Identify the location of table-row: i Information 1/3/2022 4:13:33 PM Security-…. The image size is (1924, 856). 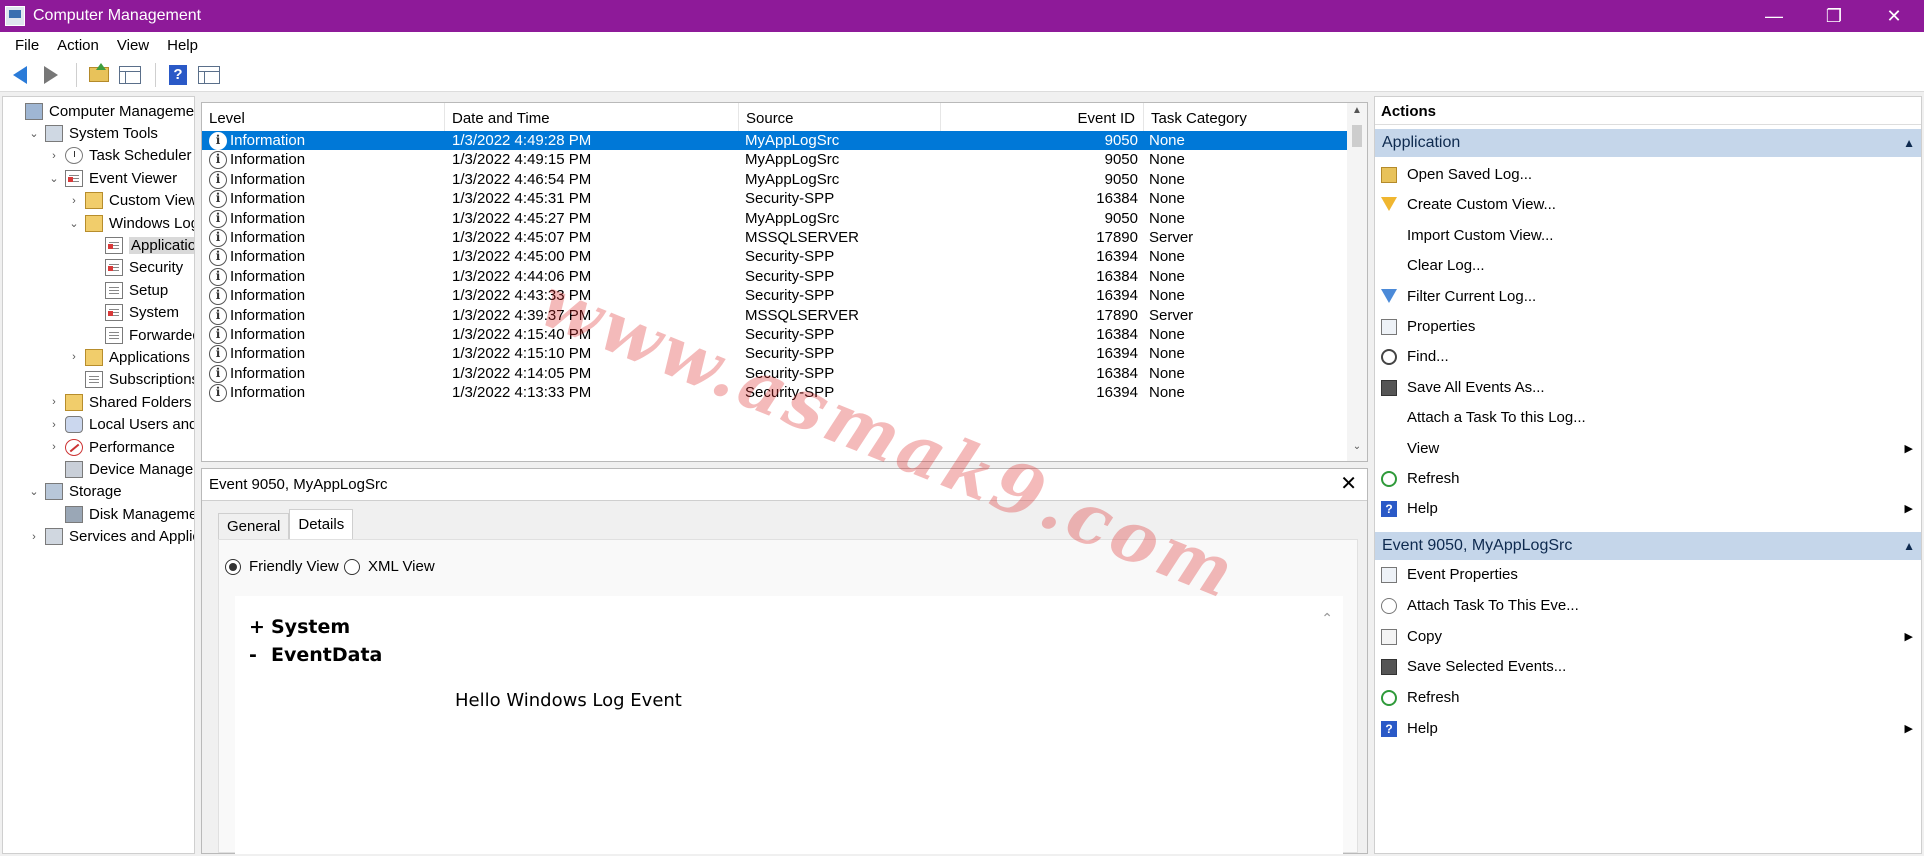
(774, 393).